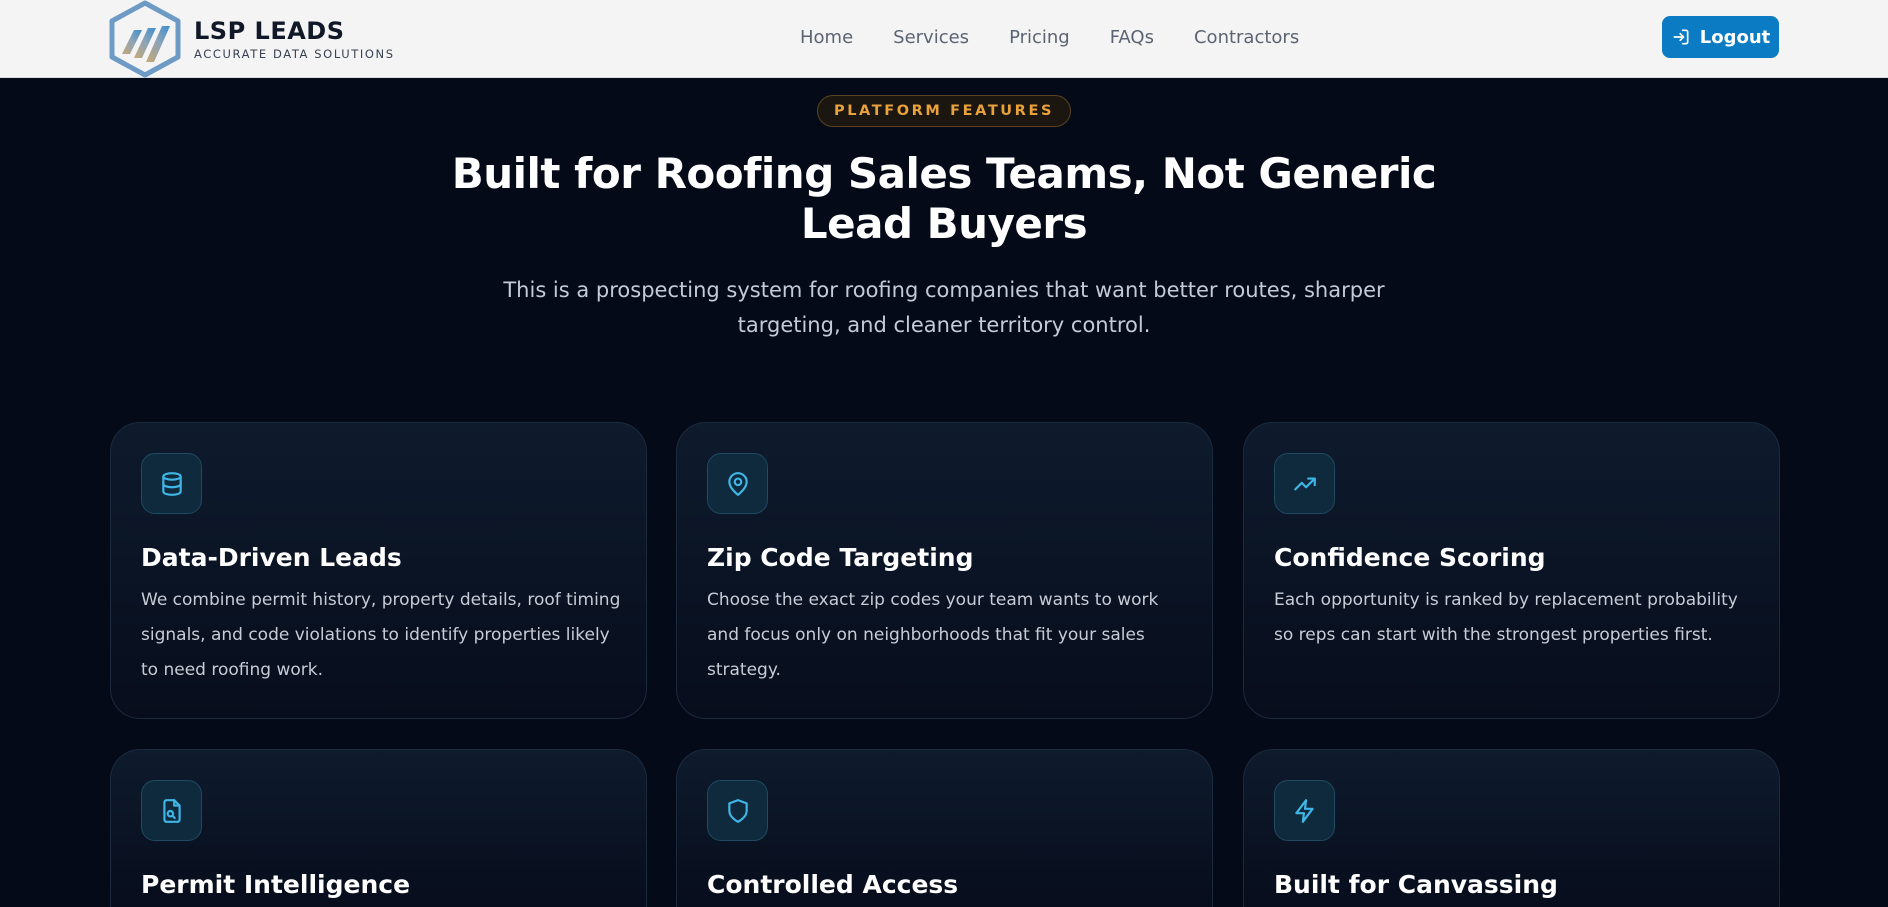  I want to click on trending-up-icon, so click(1304, 483).